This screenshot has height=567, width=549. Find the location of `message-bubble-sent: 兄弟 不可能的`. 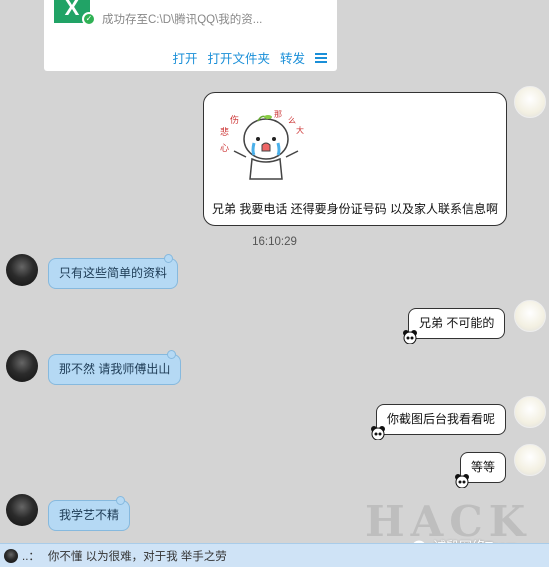

message-bubble-sent: 兄弟 不可能的 is located at coordinates (457, 323).